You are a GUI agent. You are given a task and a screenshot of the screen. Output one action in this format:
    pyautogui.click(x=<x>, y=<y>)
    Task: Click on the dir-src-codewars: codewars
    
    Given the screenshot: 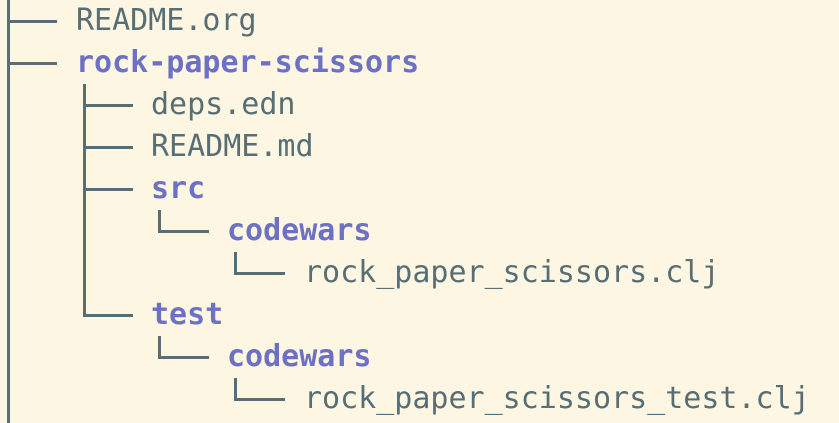 What is the action you would take?
    pyautogui.click(x=299, y=231)
    